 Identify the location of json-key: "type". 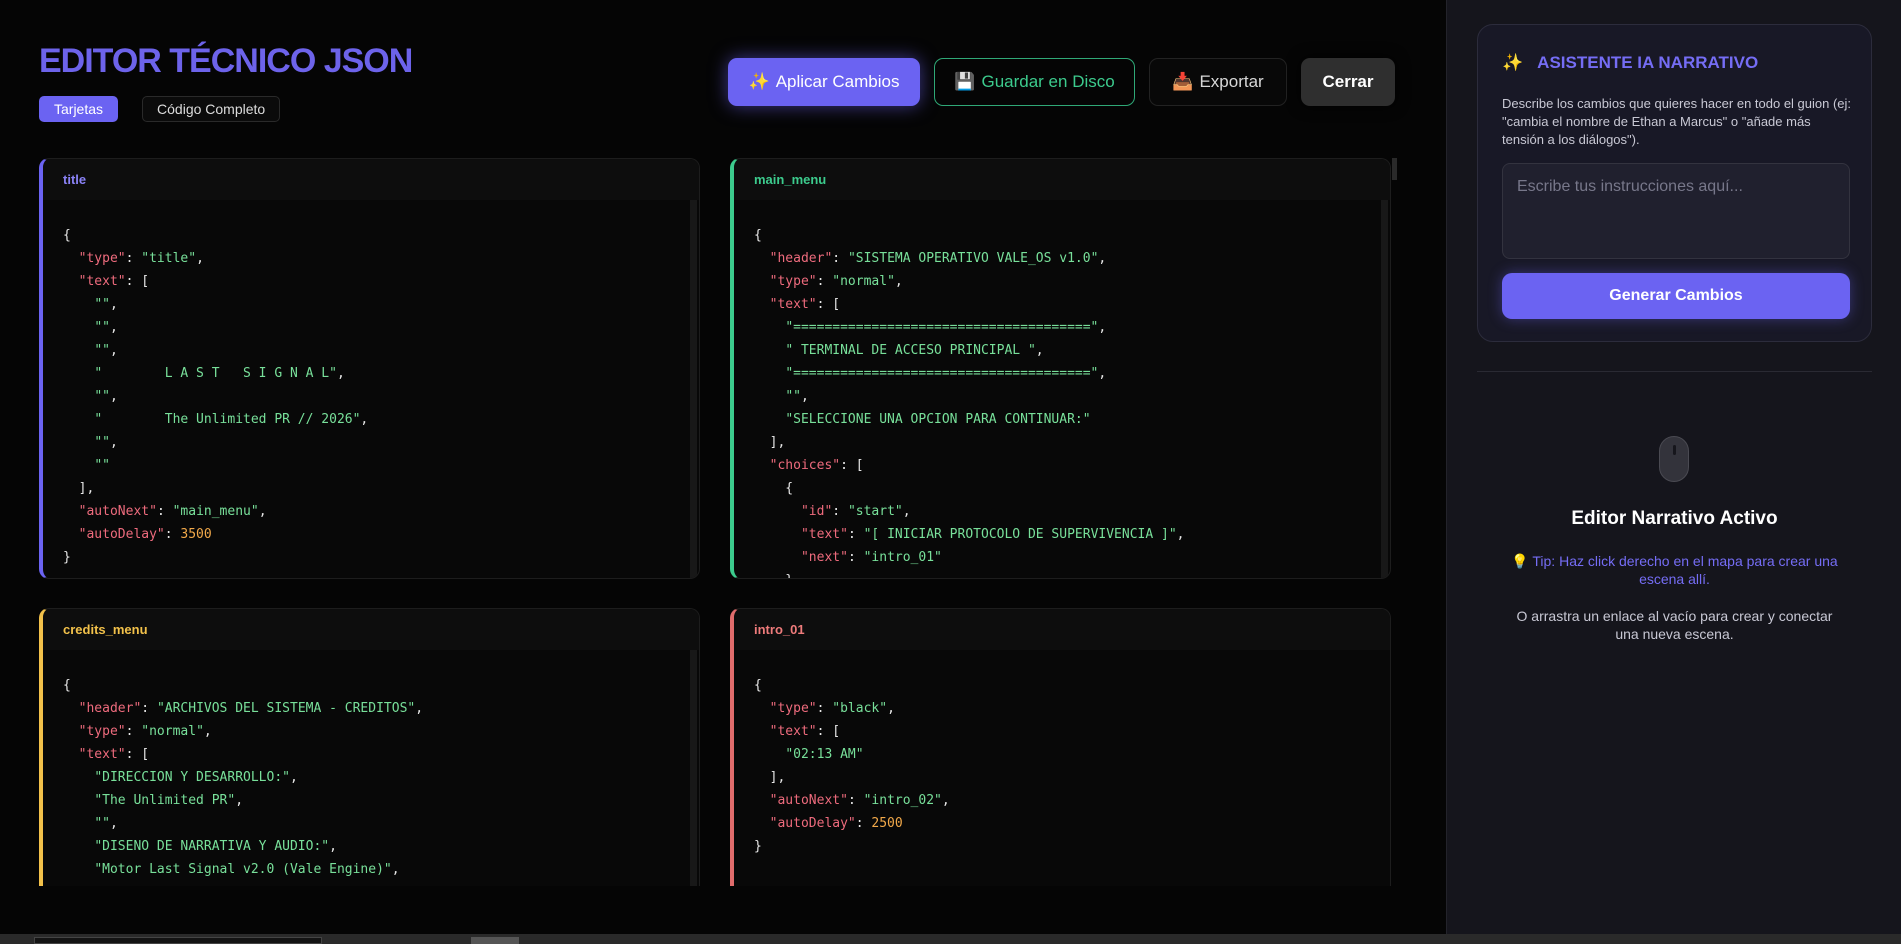
(793, 708).